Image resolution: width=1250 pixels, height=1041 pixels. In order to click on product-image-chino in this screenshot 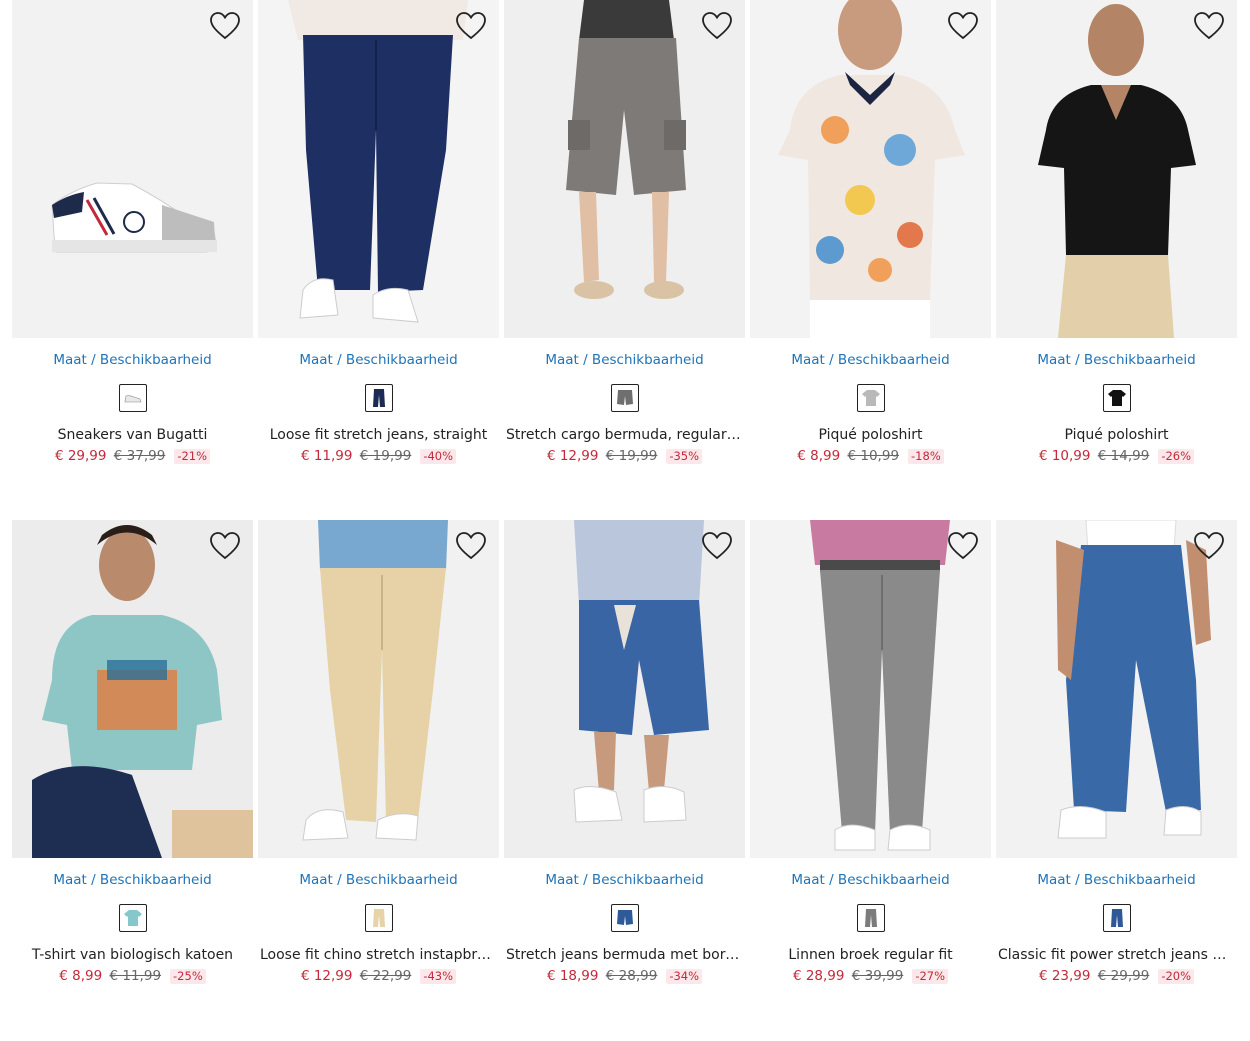, I will do `click(378, 689)`.